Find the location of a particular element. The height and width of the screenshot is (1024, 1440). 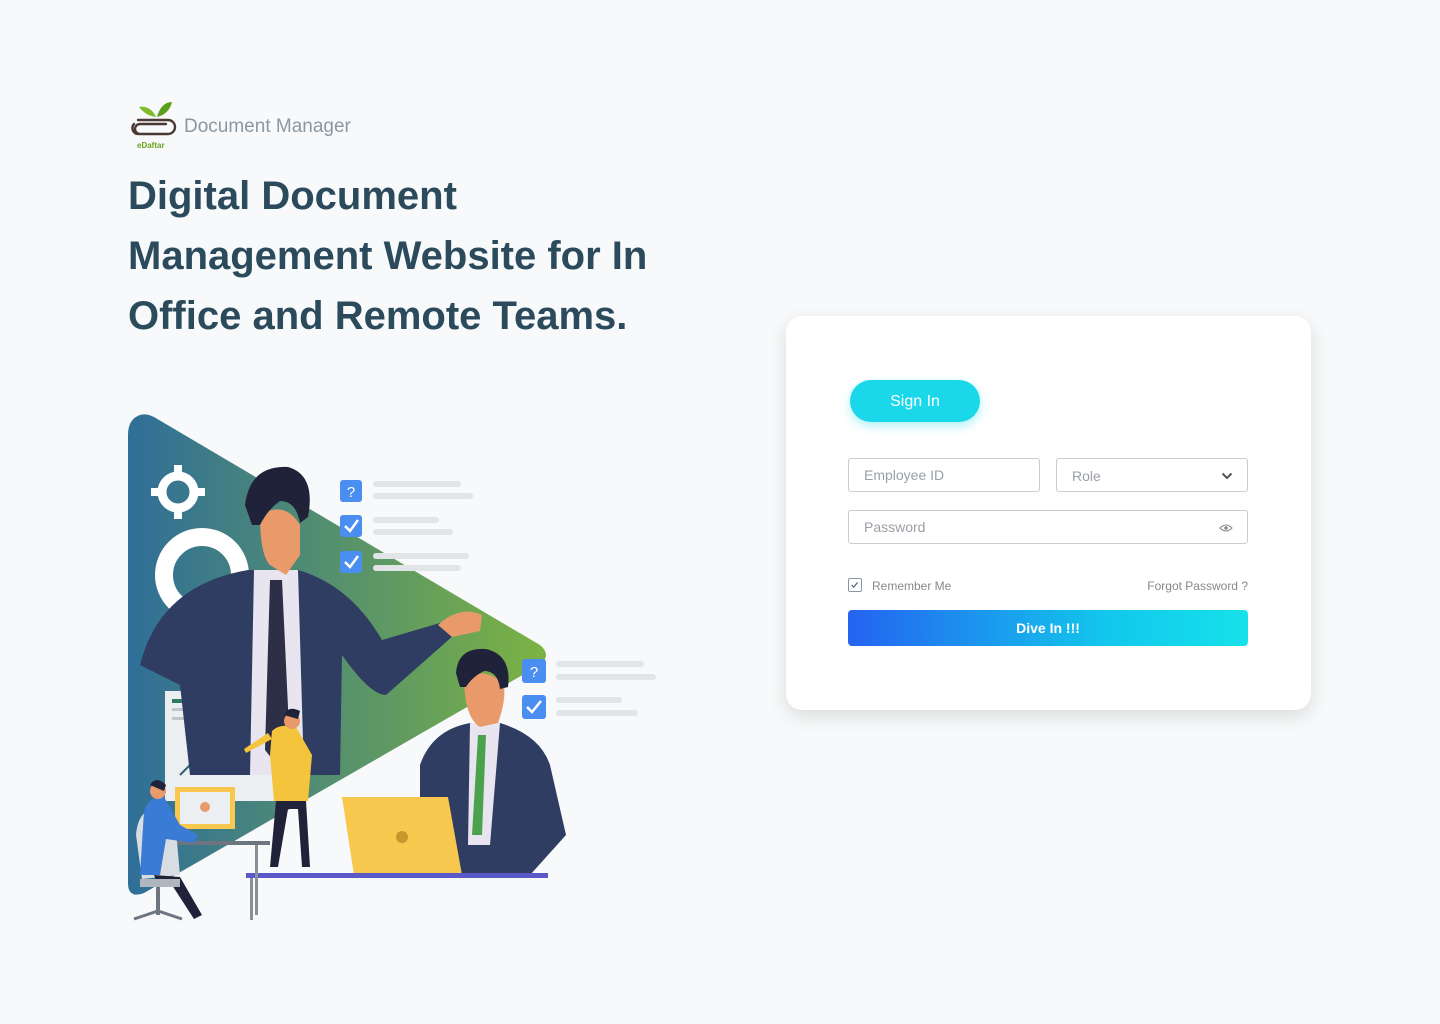

remember-me-checkbox is located at coordinates (855, 585).